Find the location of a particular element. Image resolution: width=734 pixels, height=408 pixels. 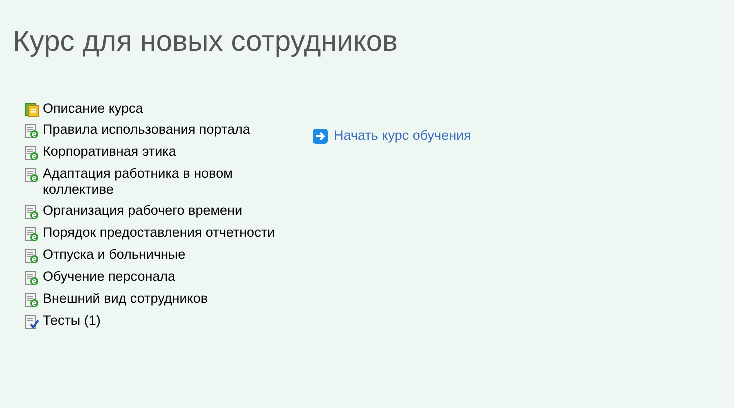

arrow-right-icon is located at coordinates (320, 136).